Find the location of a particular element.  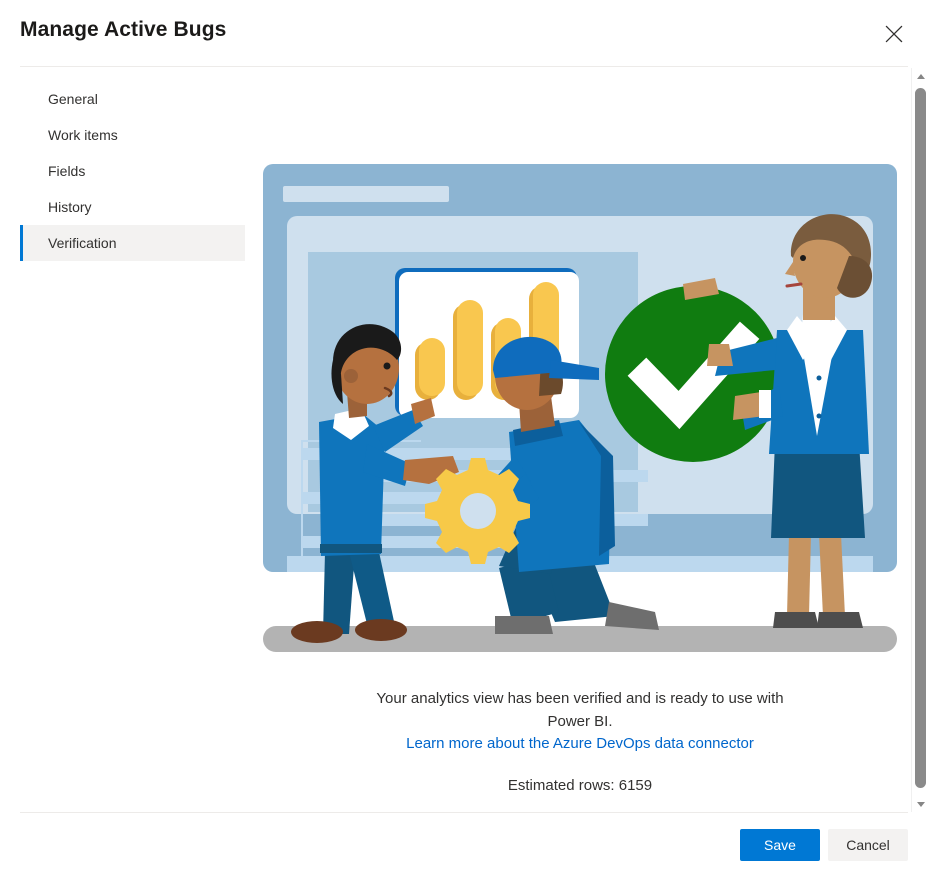

page-title: Manage Active Bugs is located at coordinates (123, 29).